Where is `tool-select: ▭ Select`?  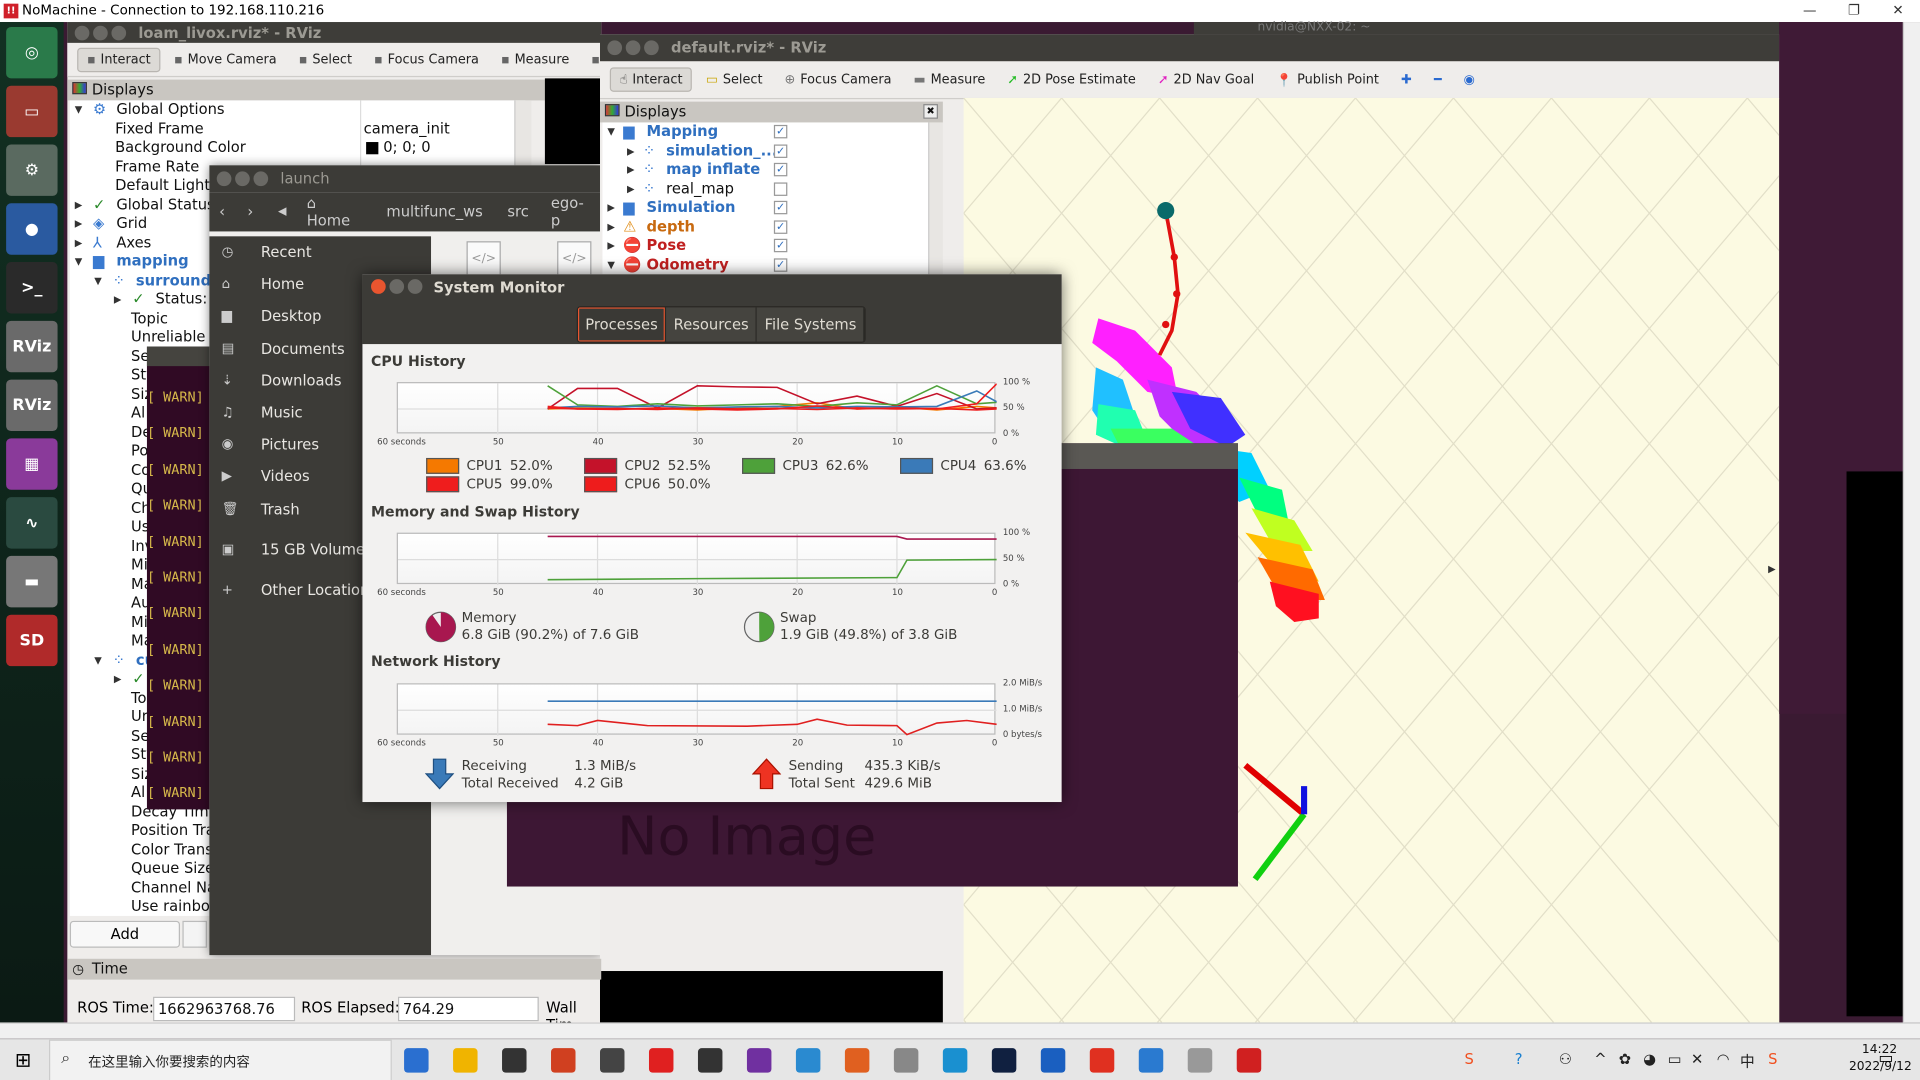
tool-select: ▭ Select is located at coordinates (734, 80).